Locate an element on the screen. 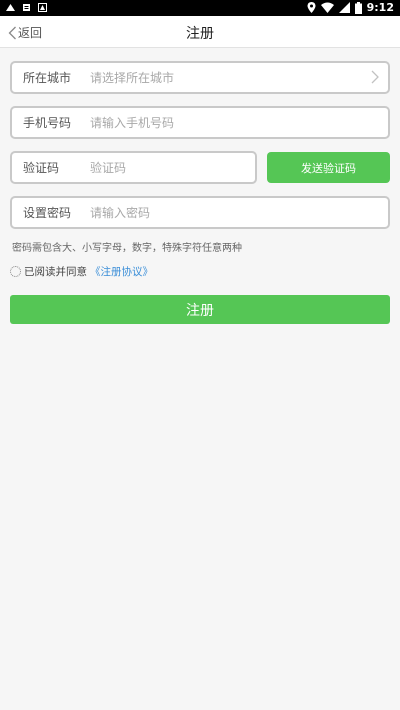 The width and height of the screenshot is (400, 710). city-input is located at coordinates (239, 77).